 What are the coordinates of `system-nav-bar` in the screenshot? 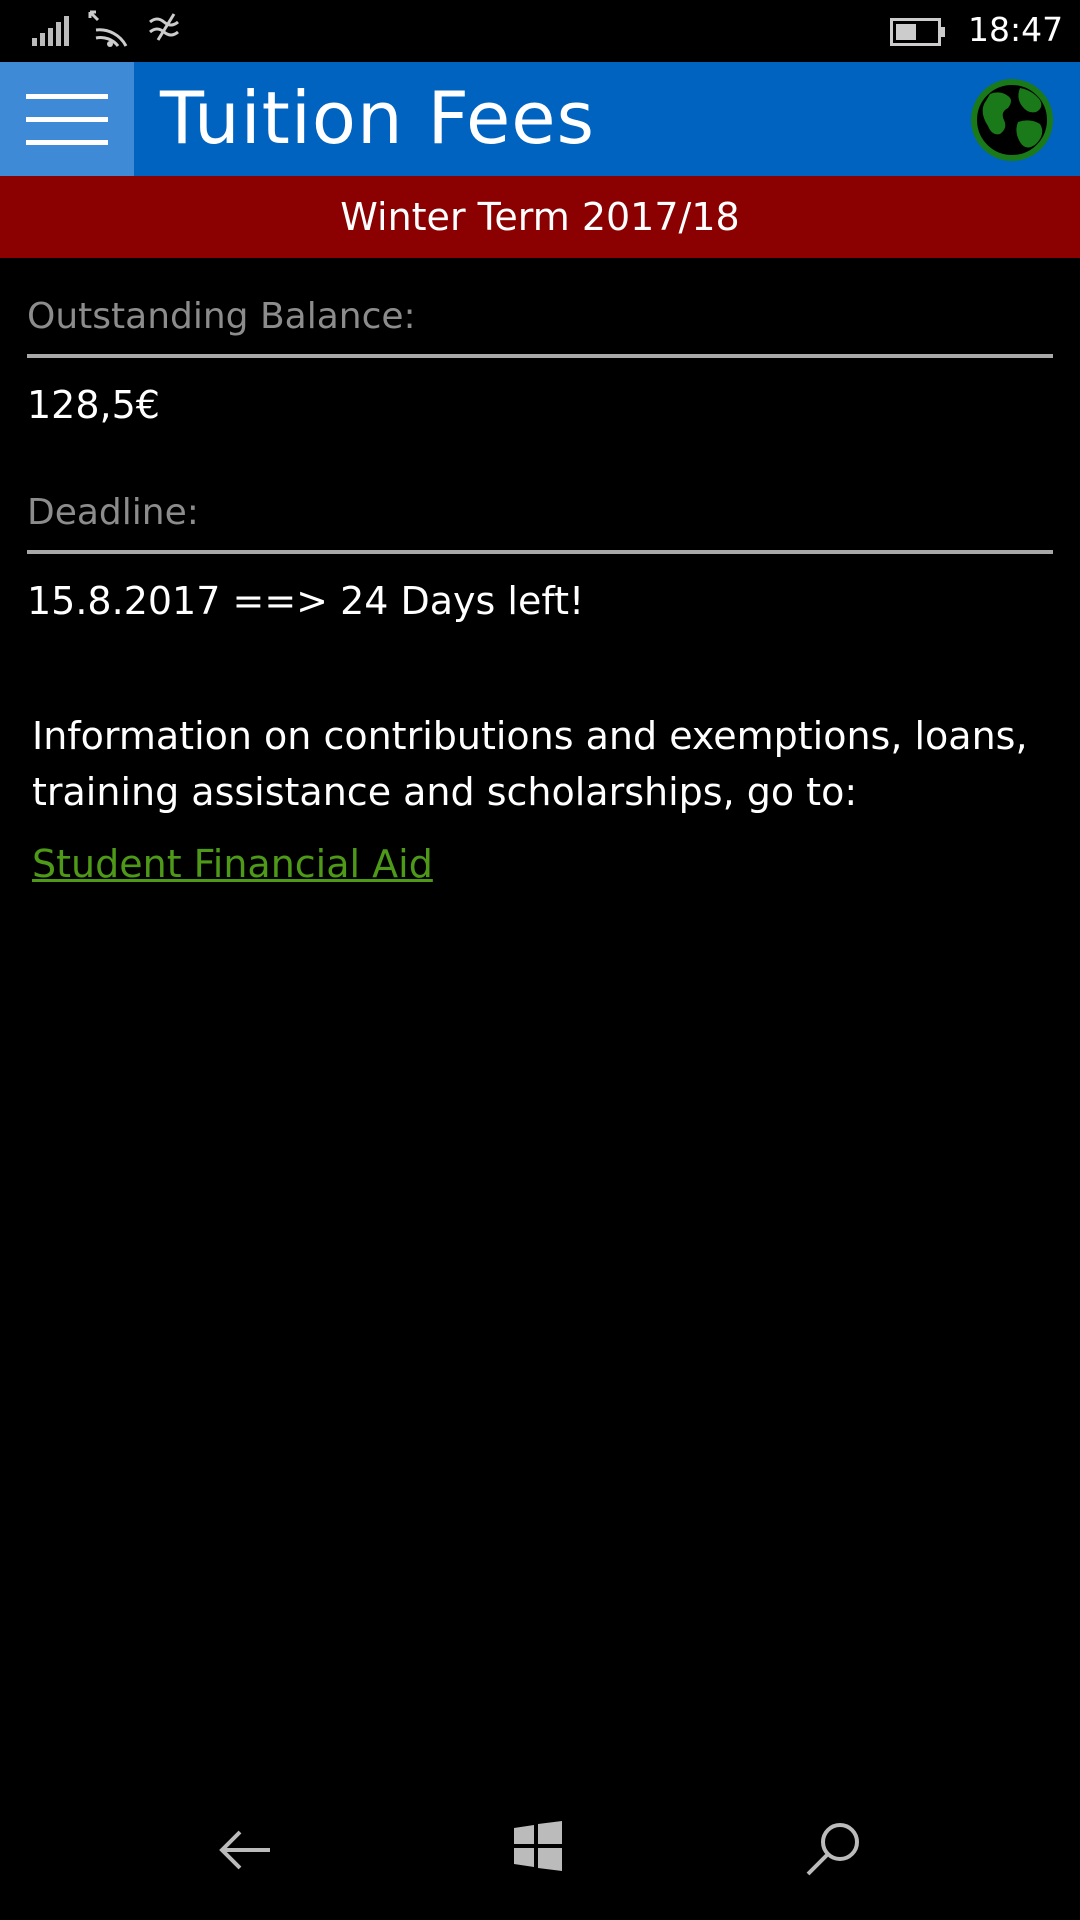 It's located at (540, 1855).